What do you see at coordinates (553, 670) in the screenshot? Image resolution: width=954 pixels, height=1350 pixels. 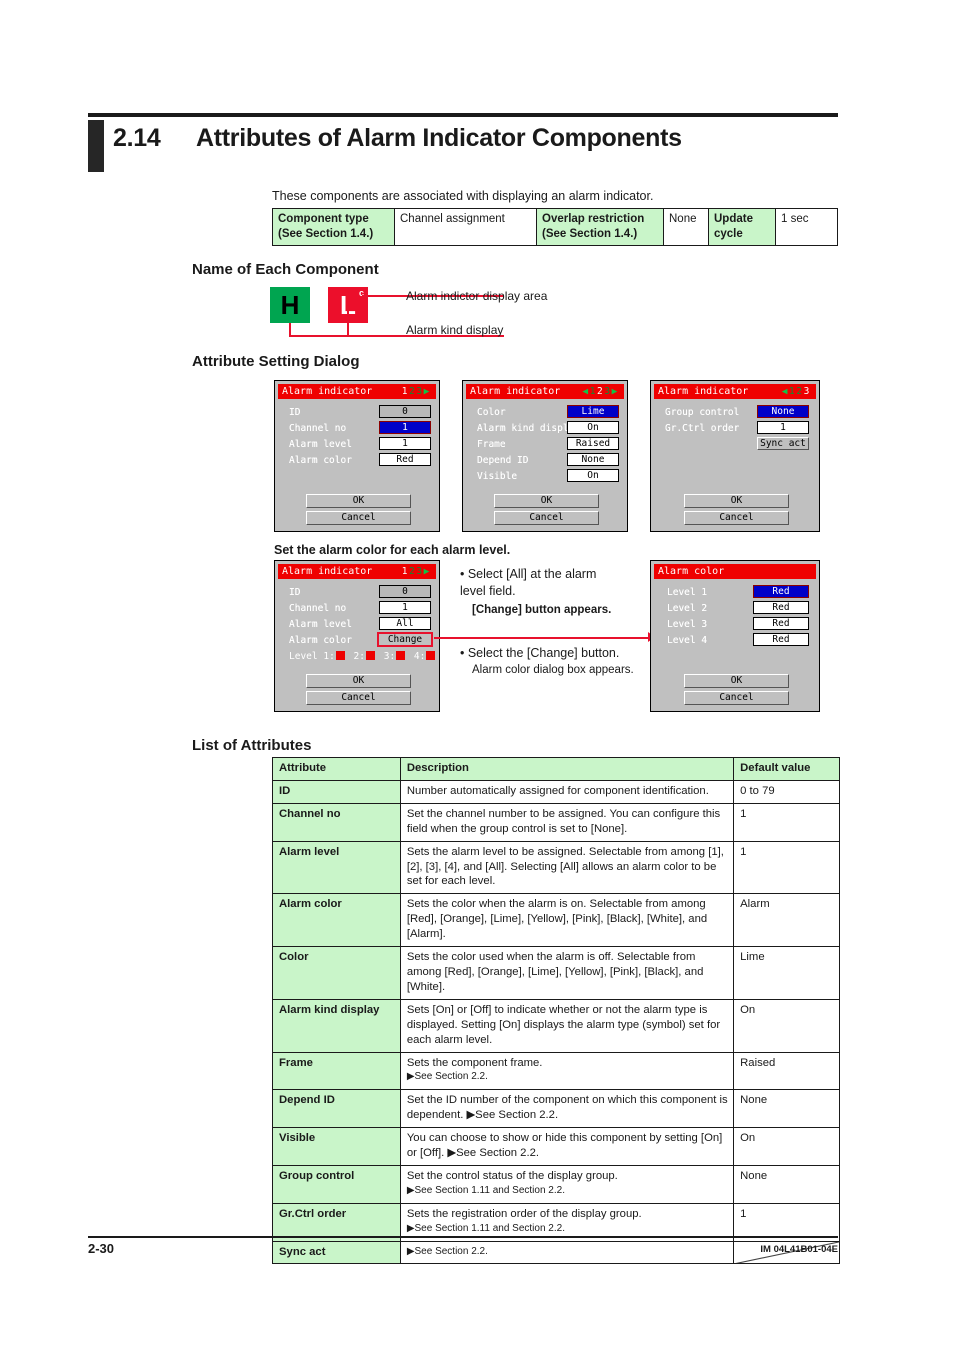 I see `instruction-note-2: Alarm color dialog box appears.` at bounding box center [553, 670].